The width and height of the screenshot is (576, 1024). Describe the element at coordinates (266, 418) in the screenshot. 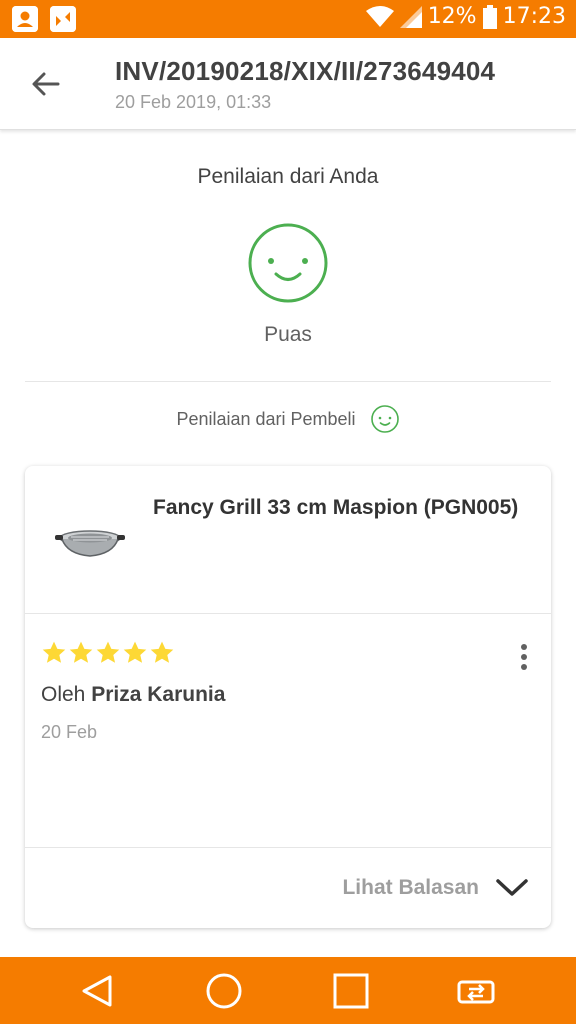

I see `buyer-rating-label: Penilaian dari Pembeli` at that location.